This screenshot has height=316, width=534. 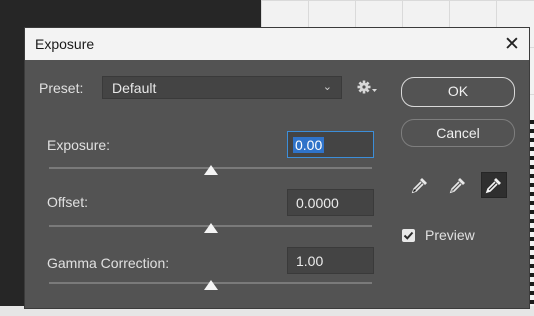 What do you see at coordinates (210, 228) in the screenshot?
I see `offset-slider-thumb` at bounding box center [210, 228].